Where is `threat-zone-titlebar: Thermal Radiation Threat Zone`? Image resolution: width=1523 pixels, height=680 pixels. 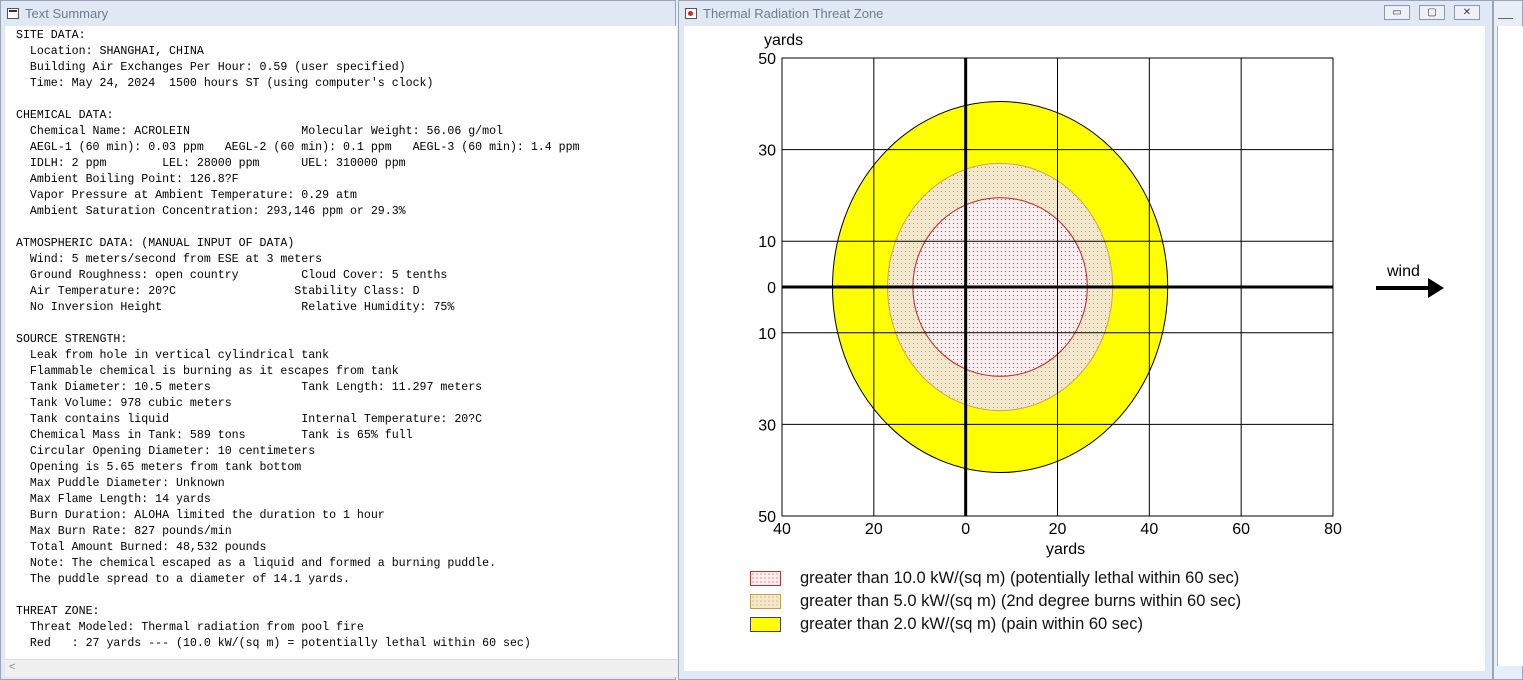
threat-zone-titlebar: Thermal Radiation Threat Zone is located at coordinates (1085, 13).